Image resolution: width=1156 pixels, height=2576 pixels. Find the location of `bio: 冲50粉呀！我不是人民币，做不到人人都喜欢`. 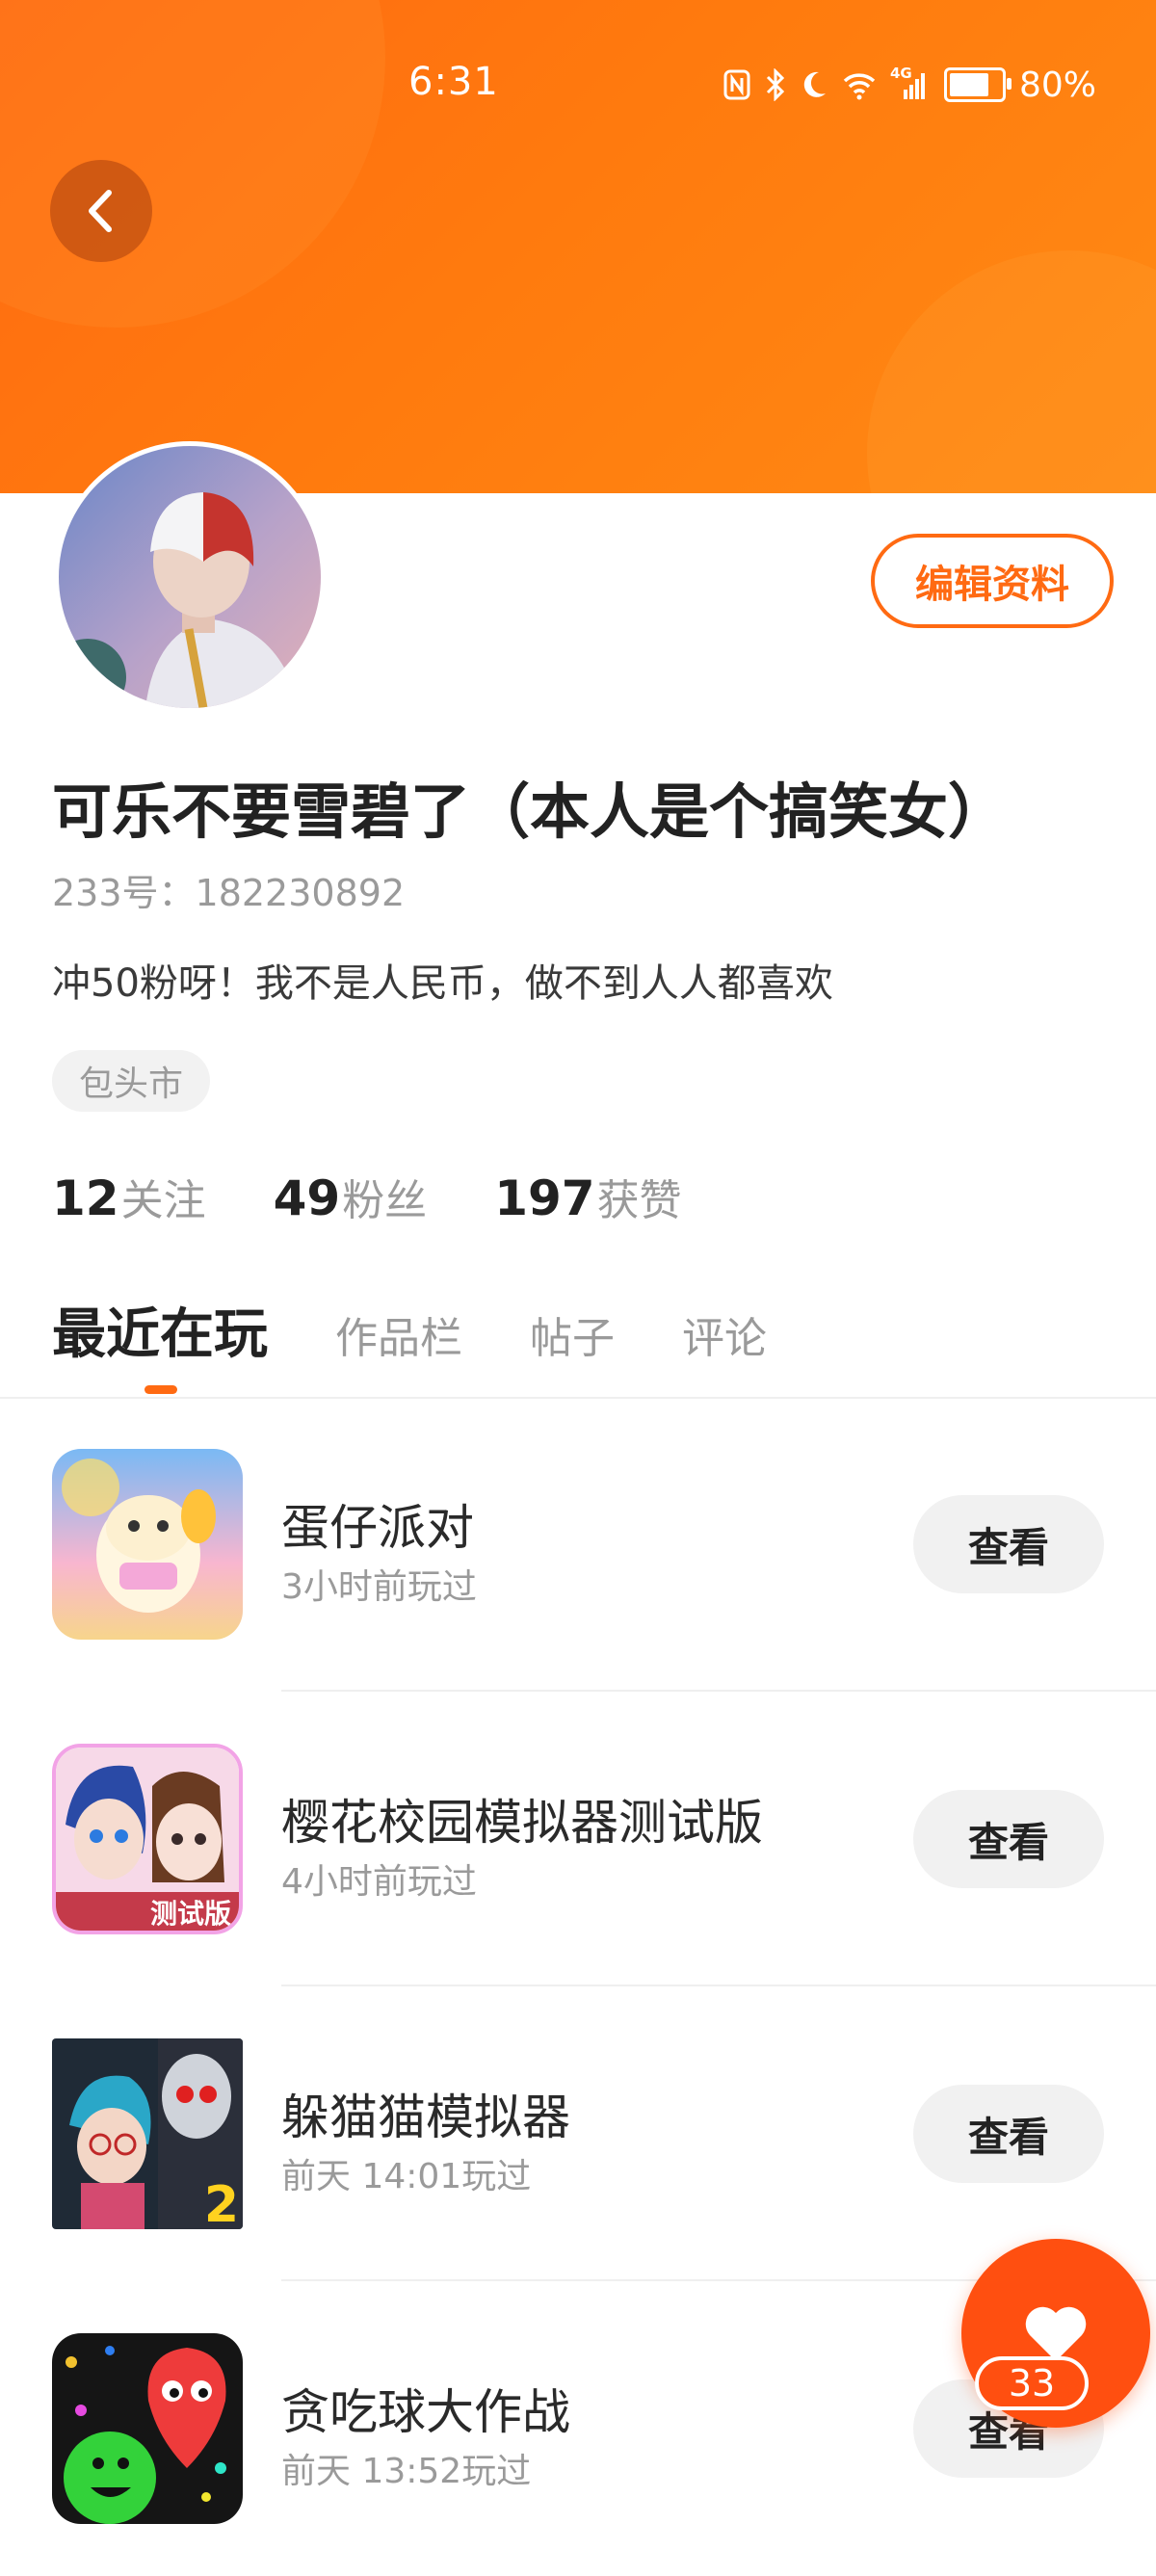

bio: 冲50粉呀！我不是人民币，做不到人人都喜欢 is located at coordinates (442, 983).